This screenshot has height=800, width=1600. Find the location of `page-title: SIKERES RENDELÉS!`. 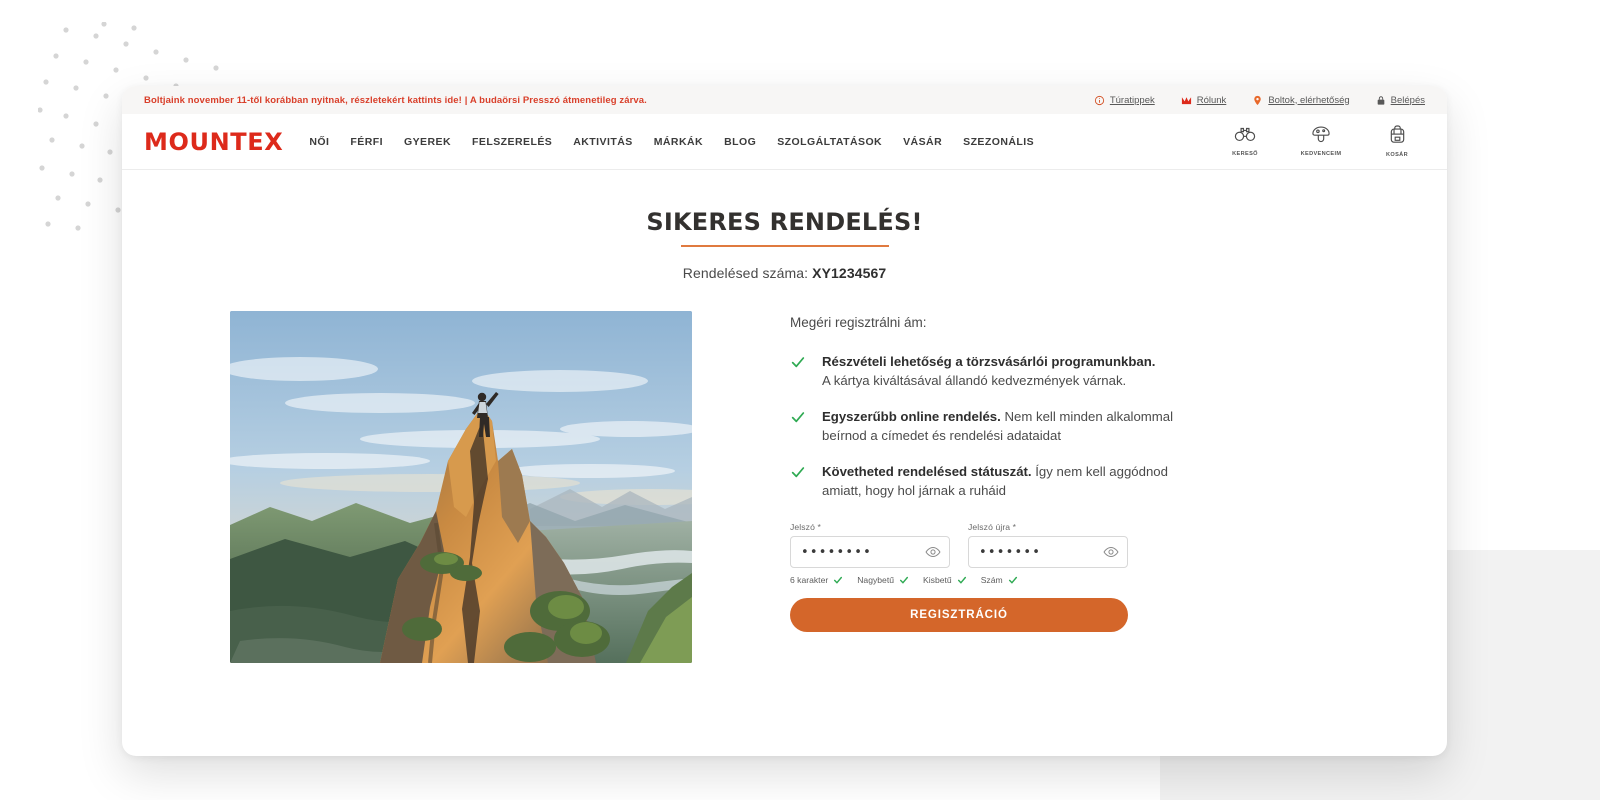

page-title: SIKERES RENDELÉS! is located at coordinates (784, 222).